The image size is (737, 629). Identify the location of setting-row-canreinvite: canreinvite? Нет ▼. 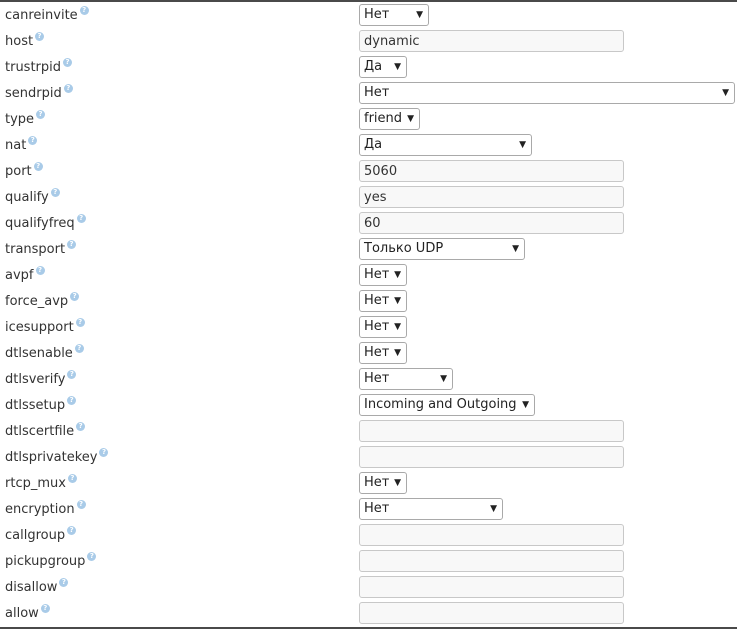
(368, 15).